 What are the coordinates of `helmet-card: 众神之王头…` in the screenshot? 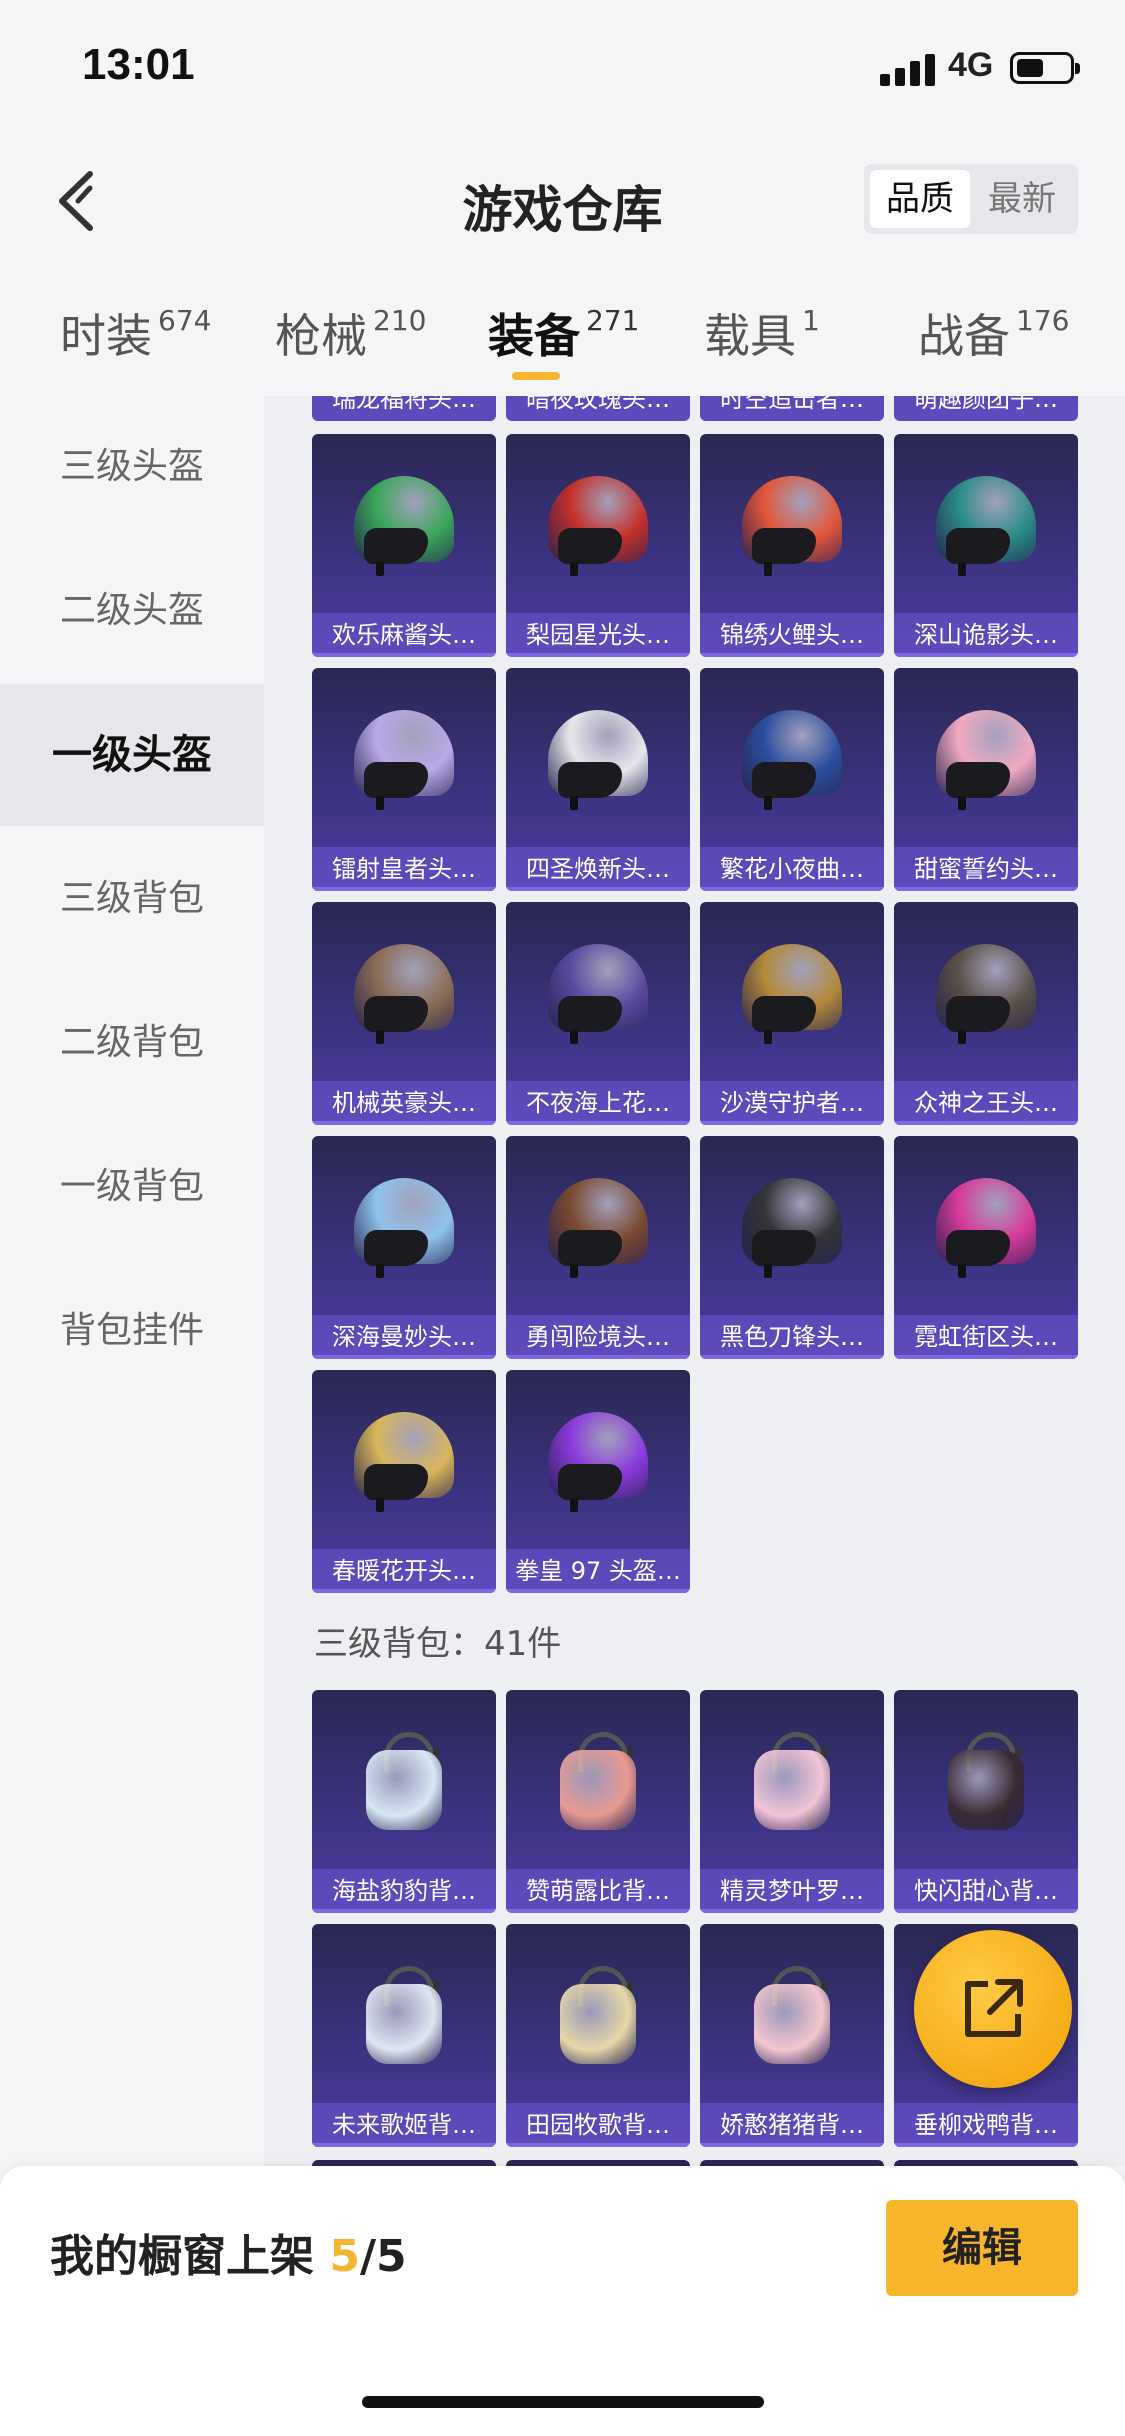 It's located at (986, 1013).